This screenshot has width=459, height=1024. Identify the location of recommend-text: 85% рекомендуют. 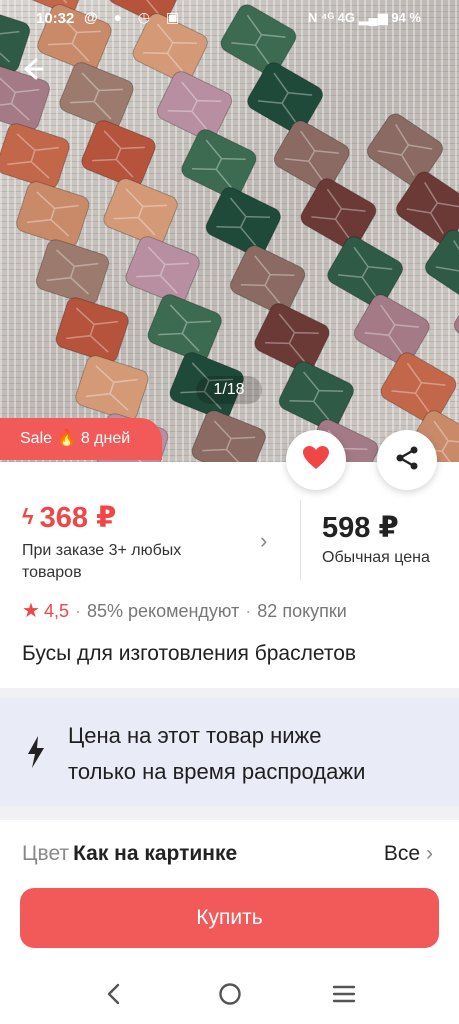
(163, 611).